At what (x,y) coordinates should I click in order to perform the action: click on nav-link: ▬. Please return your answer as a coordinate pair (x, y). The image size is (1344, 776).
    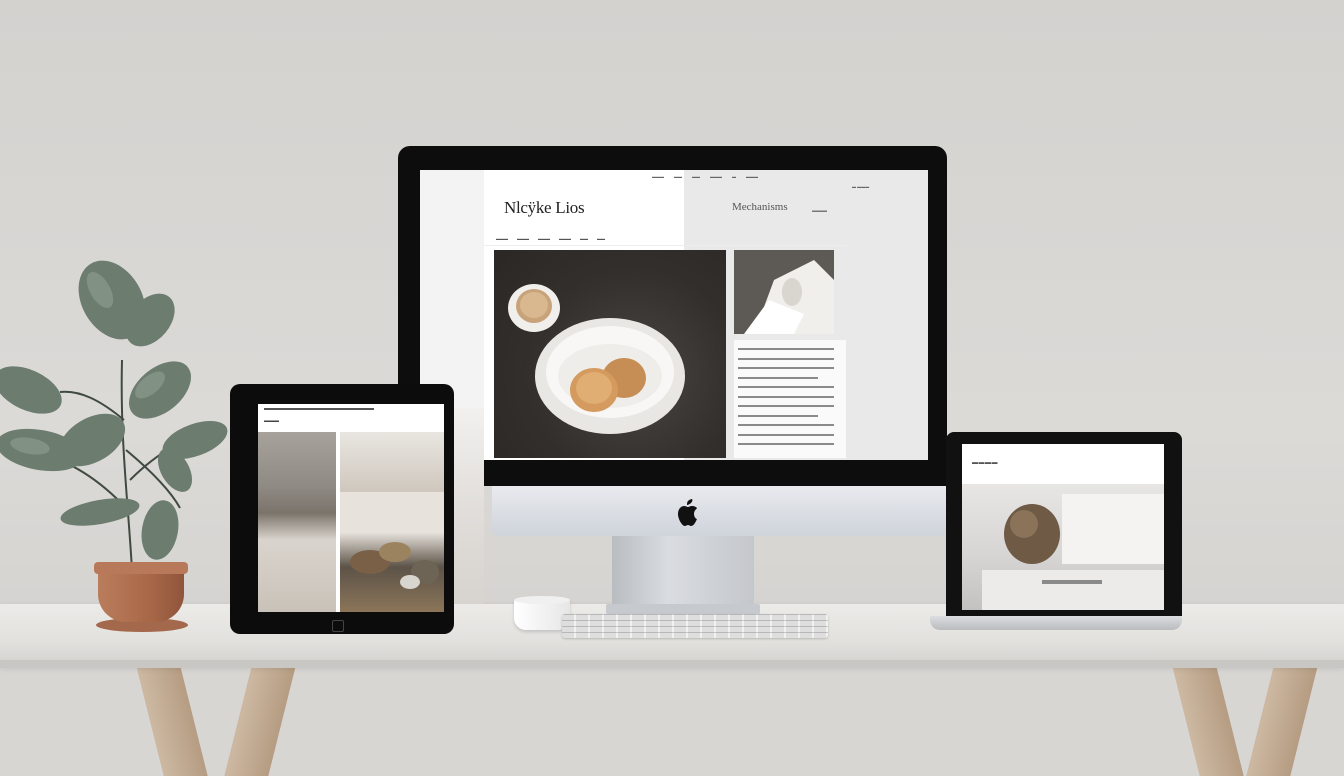
    Looking at the image, I should click on (734, 179).